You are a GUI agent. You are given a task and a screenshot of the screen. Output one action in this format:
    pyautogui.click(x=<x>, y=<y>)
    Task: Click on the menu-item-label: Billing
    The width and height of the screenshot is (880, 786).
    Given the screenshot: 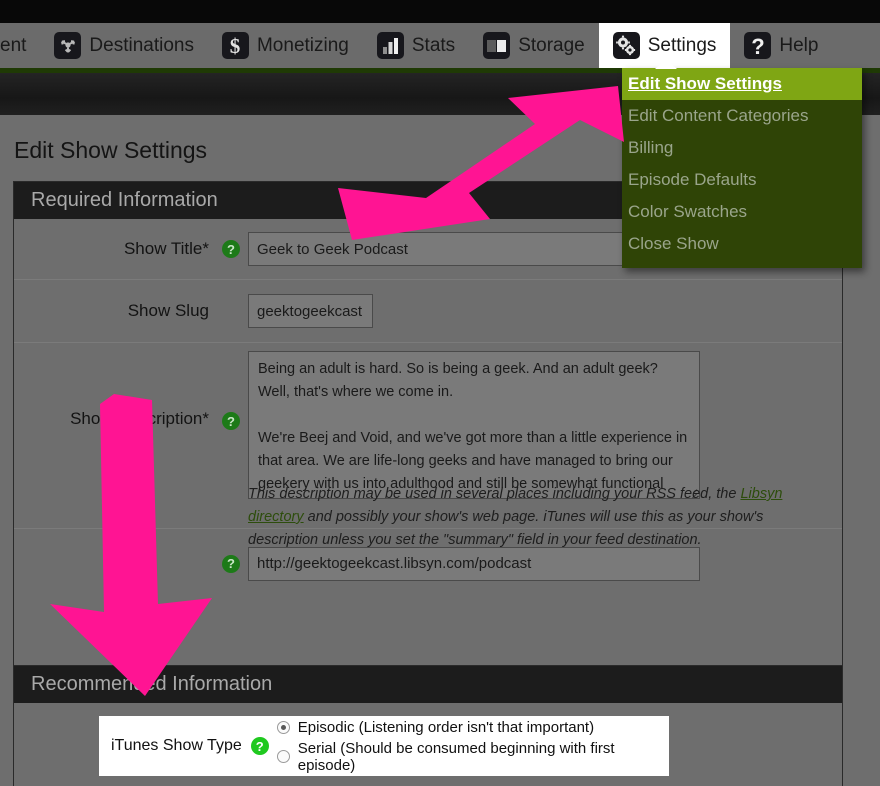 What is the action you would take?
    pyautogui.click(x=651, y=147)
    